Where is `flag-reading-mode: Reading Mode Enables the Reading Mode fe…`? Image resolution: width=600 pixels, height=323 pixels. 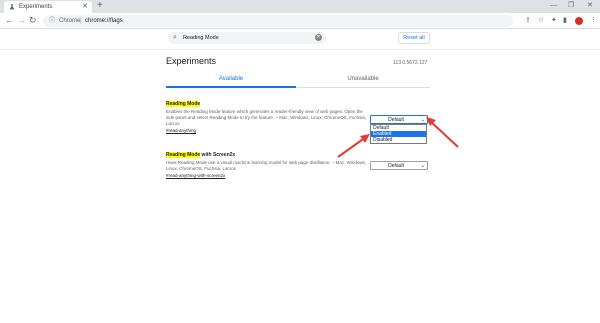 flag-reading-mode: Reading Mode Enables the Reading Mode fe… is located at coordinates (268, 117).